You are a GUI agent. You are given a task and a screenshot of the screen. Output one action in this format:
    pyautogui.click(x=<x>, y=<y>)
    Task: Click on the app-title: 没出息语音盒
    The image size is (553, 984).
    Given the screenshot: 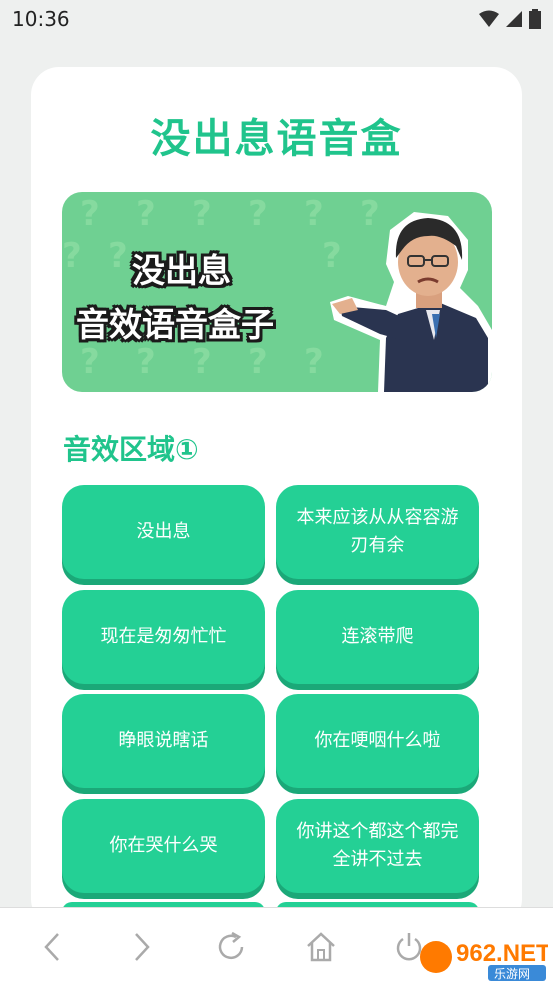 What is the action you would take?
    pyautogui.click(x=276, y=139)
    